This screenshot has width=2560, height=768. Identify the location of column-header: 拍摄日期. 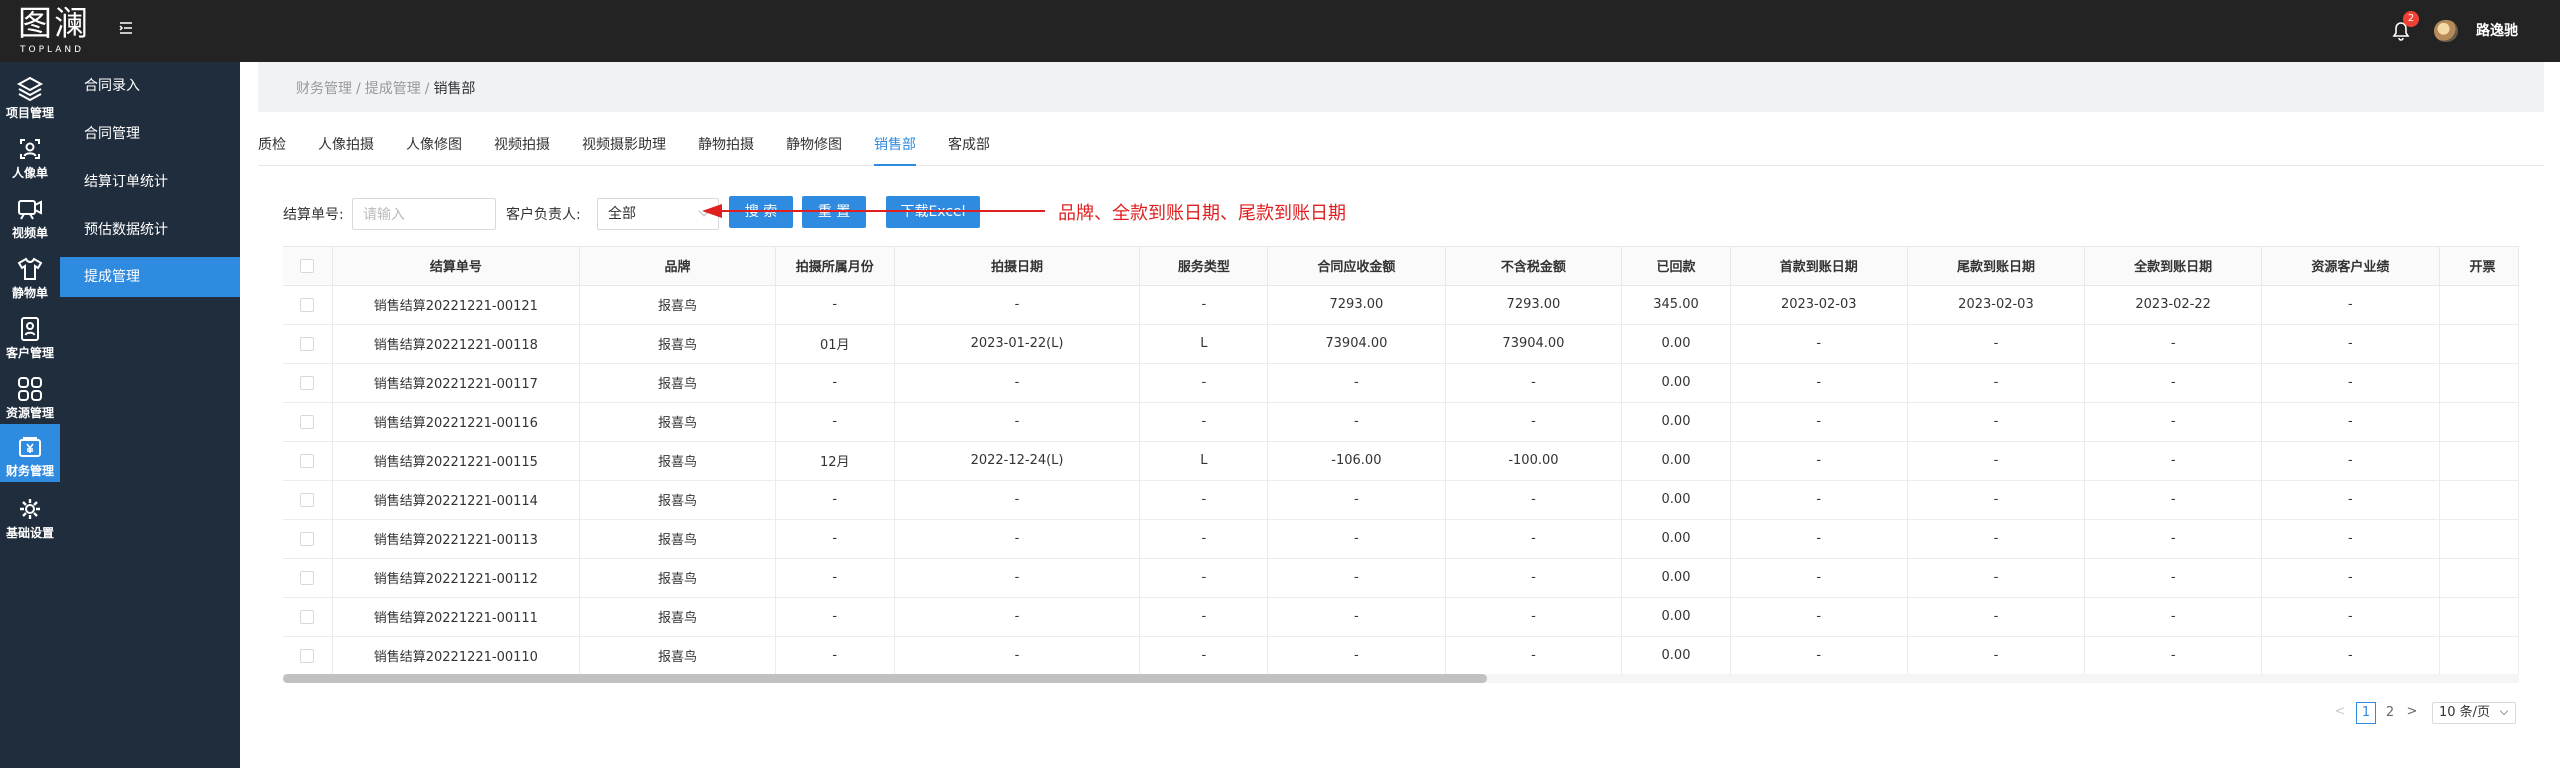
(1017, 266).